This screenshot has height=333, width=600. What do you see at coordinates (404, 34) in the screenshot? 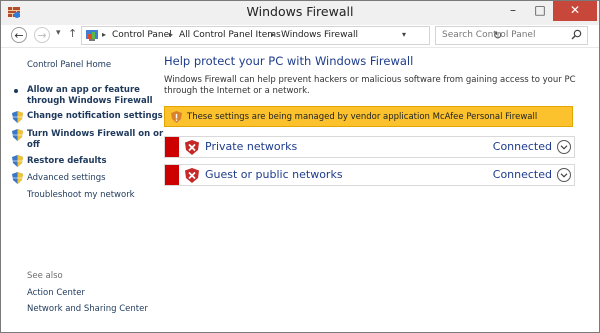
I see `address-dropdown: ▾` at bounding box center [404, 34].